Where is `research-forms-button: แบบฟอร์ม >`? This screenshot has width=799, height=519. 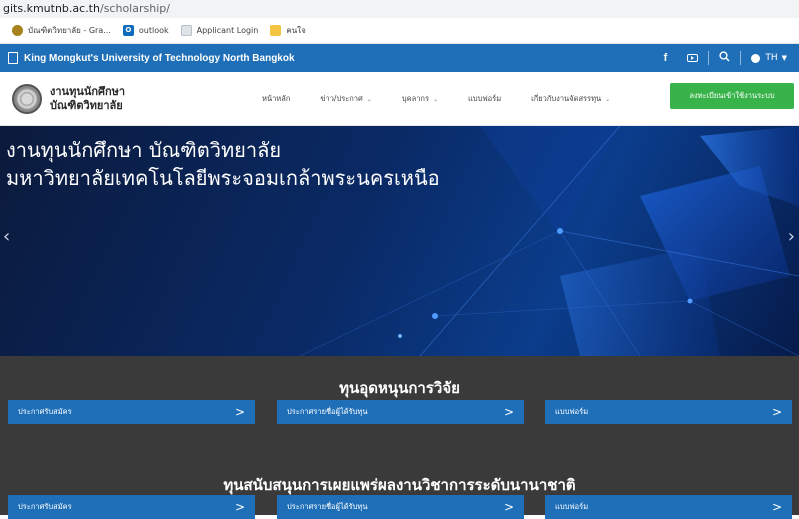 research-forms-button: แบบฟอร์ม > is located at coordinates (668, 412).